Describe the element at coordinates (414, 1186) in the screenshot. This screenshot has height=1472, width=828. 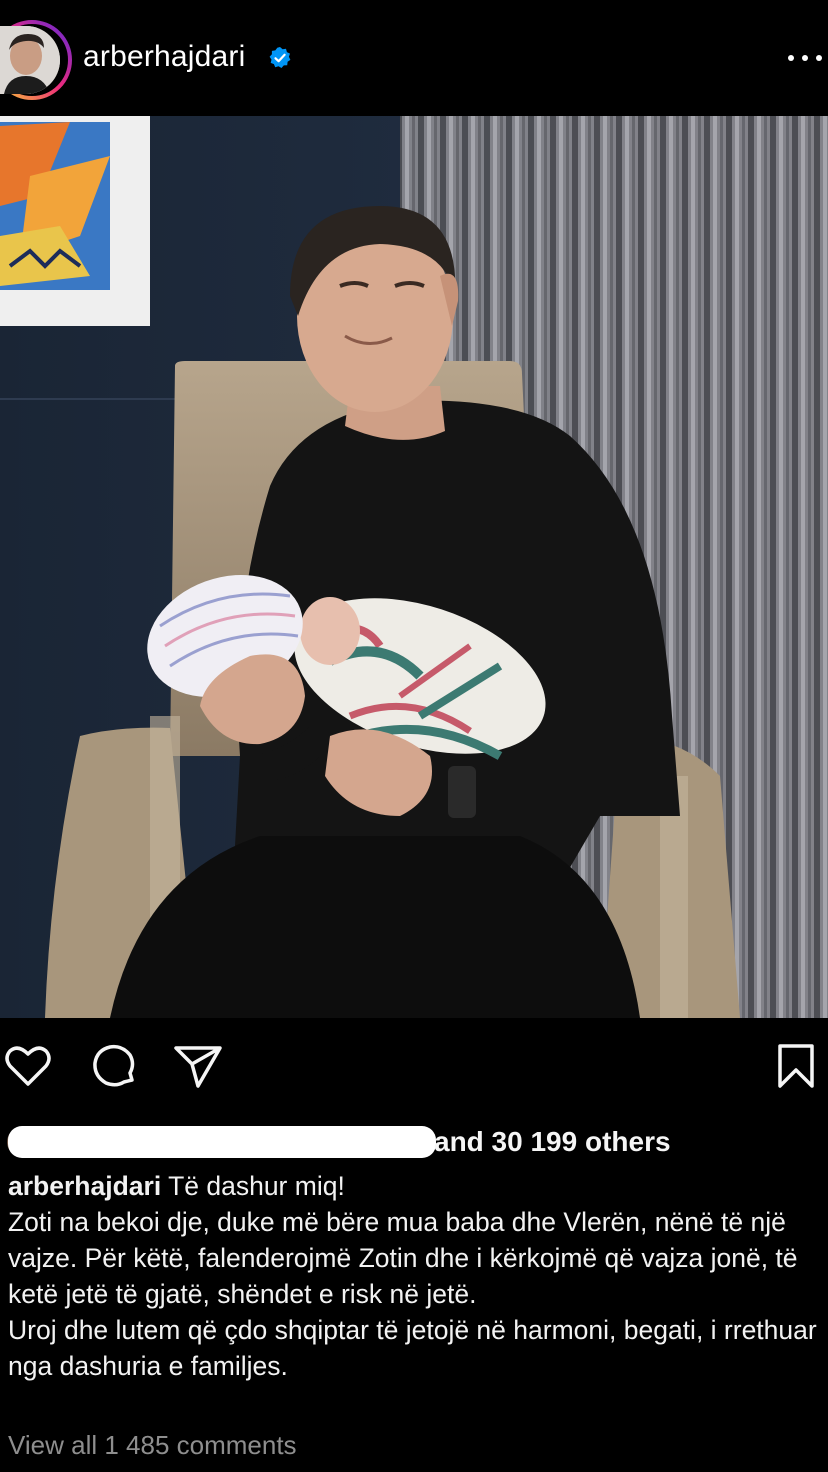
I see `caption-first-line: arberhajdari Të dashur miq!` at that location.